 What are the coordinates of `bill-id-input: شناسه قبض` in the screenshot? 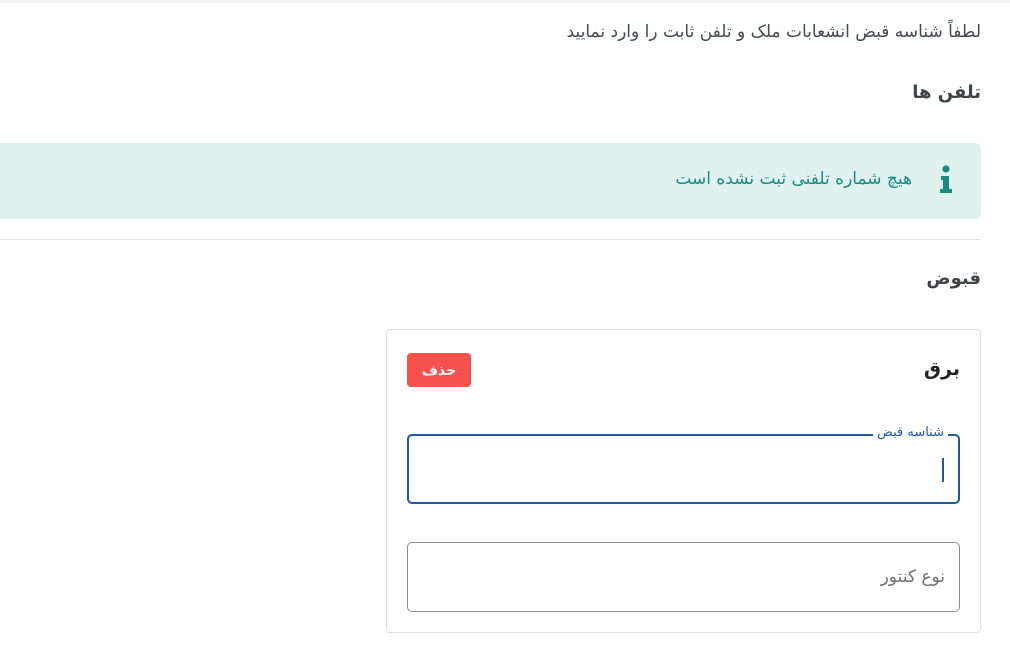 It's located at (683, 464).